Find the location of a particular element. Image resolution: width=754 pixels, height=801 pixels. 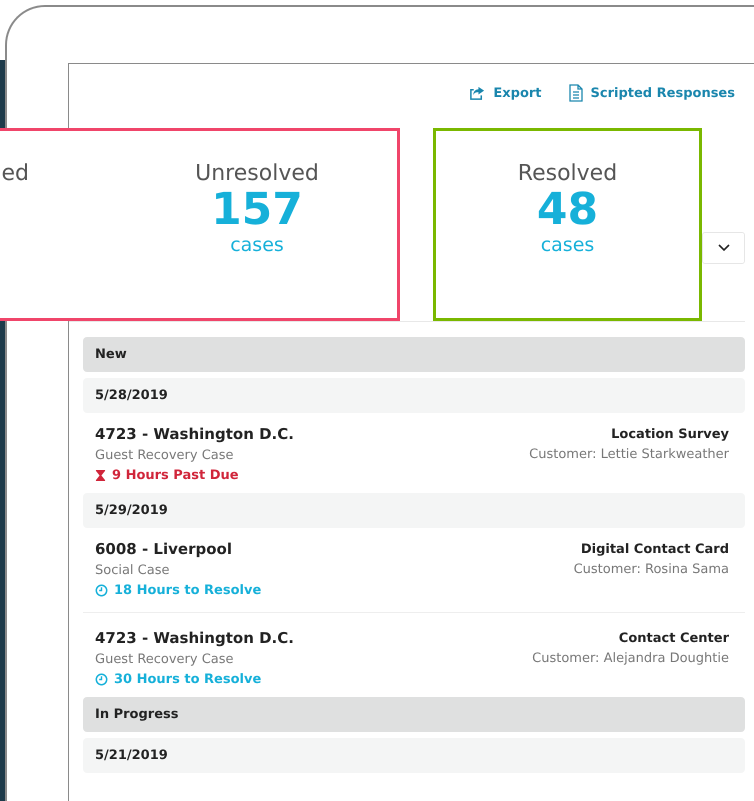

customer-name: Customer: Alejandra Doughtie is located at coordinates (630, 658).